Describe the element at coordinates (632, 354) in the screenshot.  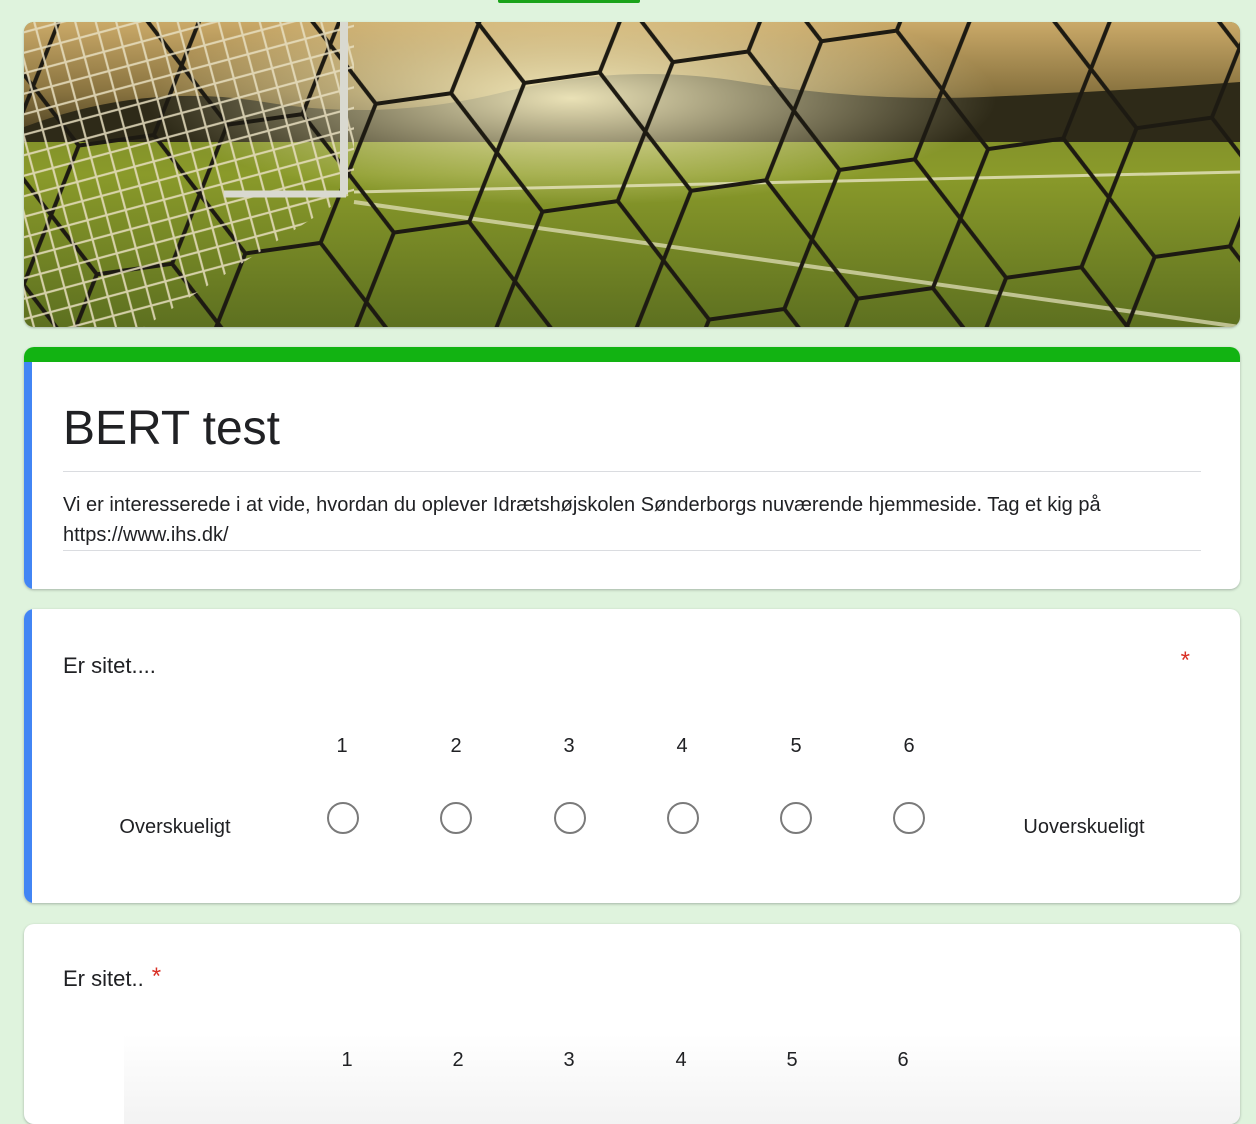
I see `theme-color-bar` at that location.